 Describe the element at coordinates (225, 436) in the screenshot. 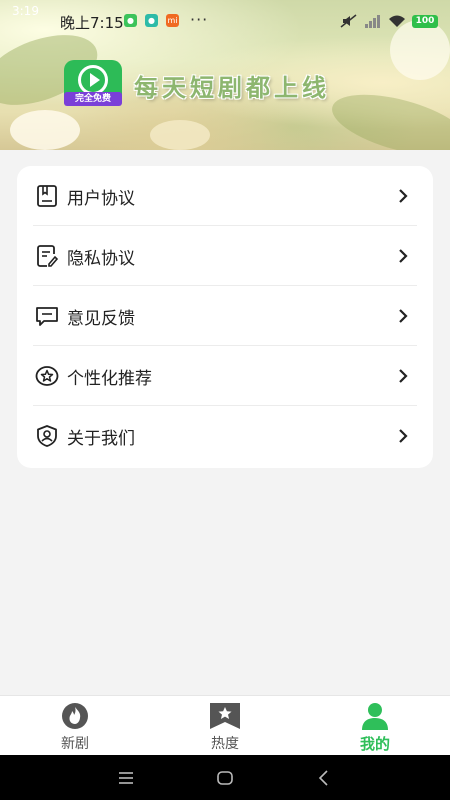

I see `menu-item-about-us: 关于我们` at that location.